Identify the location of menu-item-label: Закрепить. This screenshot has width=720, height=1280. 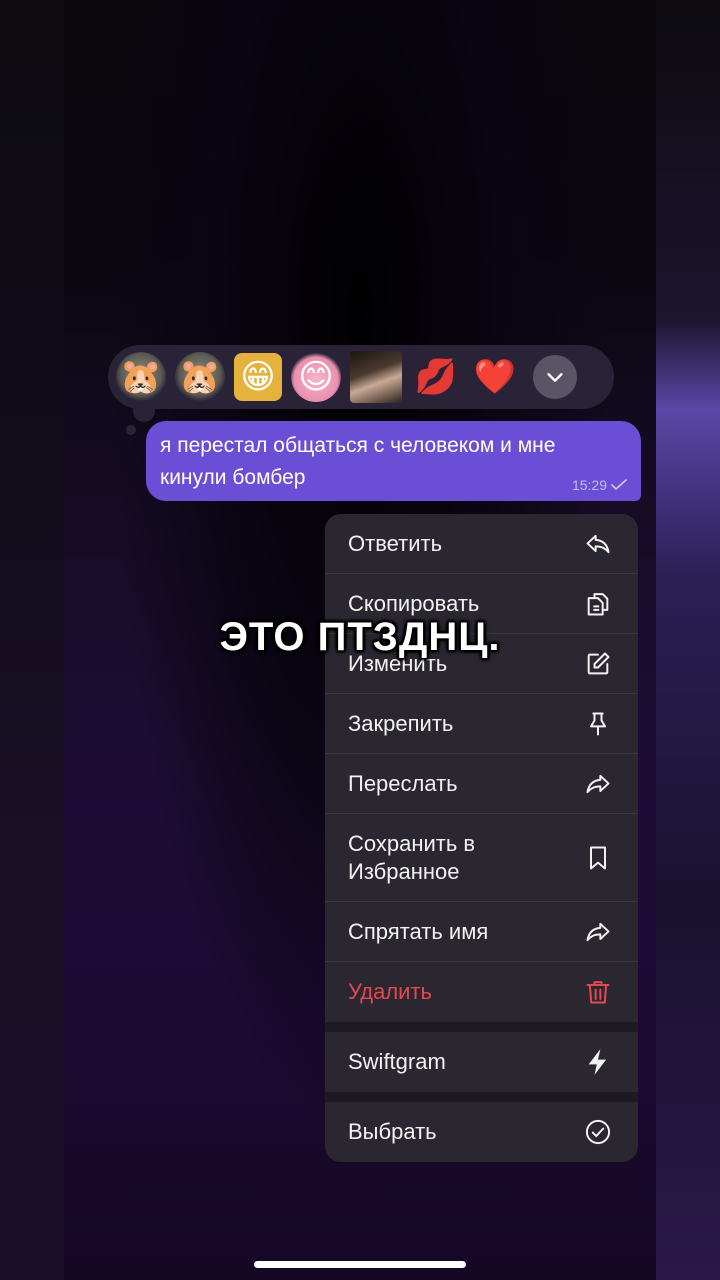
(401, 723).